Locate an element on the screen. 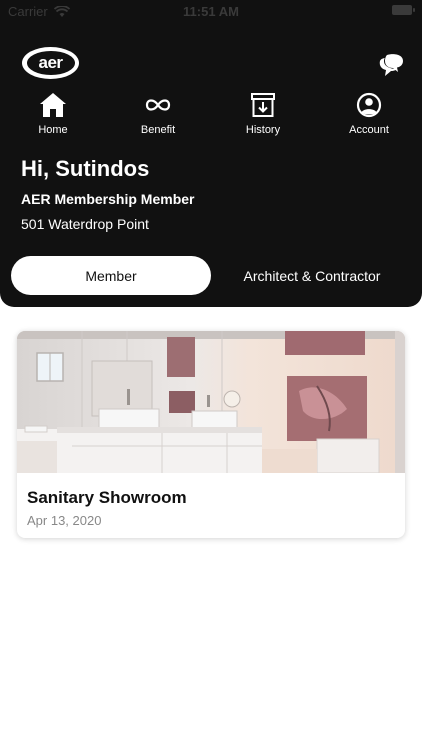 This screenshot has width=422, height=750. nav-history-label: History is located at coordinates (263, 130).